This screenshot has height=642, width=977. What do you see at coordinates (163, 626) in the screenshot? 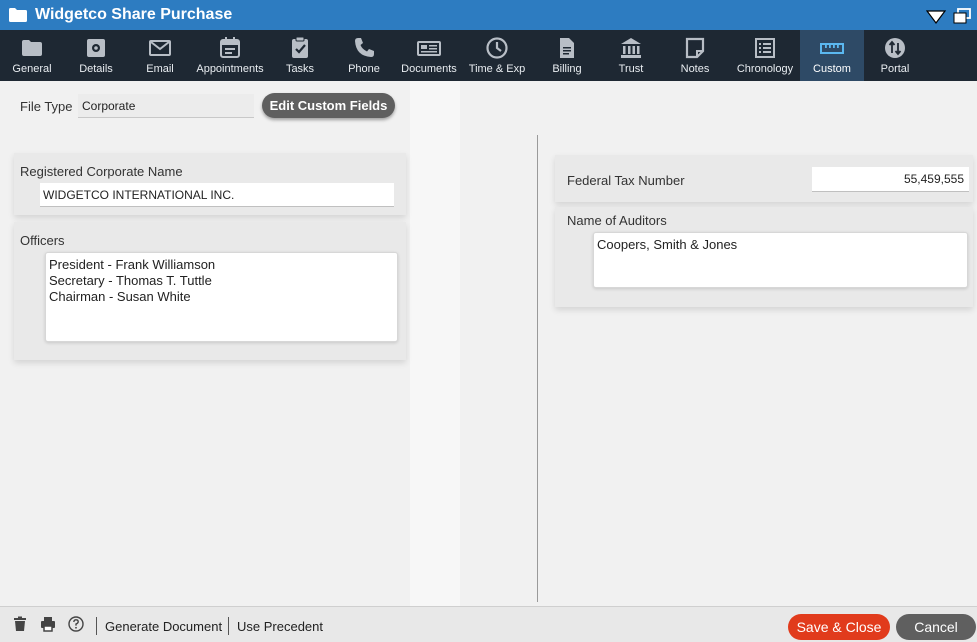
I see `generate-document-link: Generate Document` at bounding box center [163, 626].